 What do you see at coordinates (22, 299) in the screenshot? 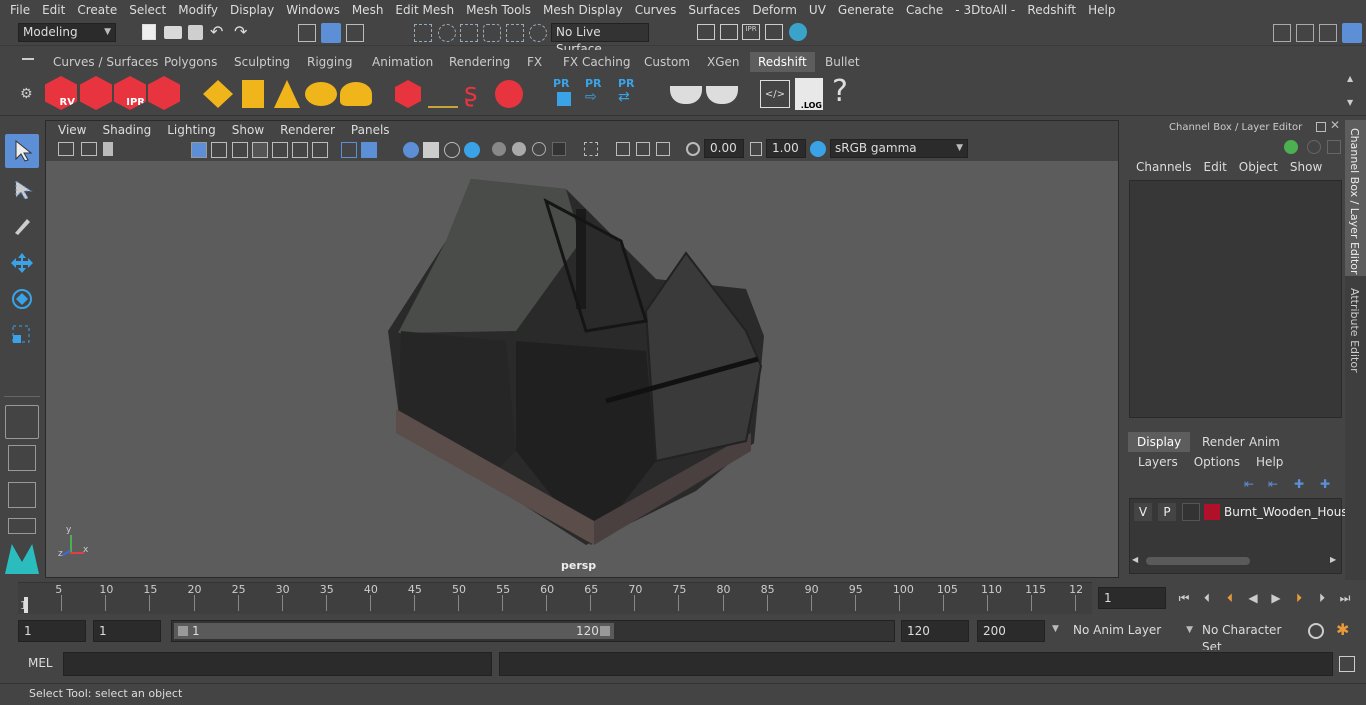
I see `rotate-tool-icon` at bounding box center [22, 299].